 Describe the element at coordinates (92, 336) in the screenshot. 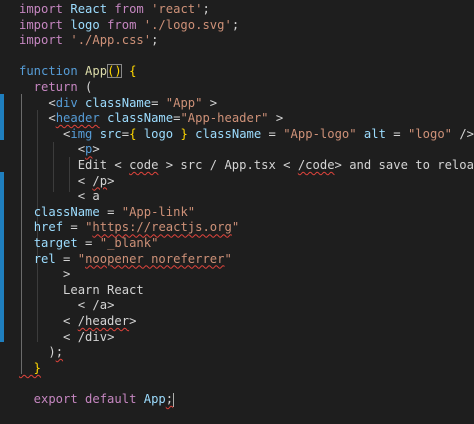

I see `code-token: /div` at that location.